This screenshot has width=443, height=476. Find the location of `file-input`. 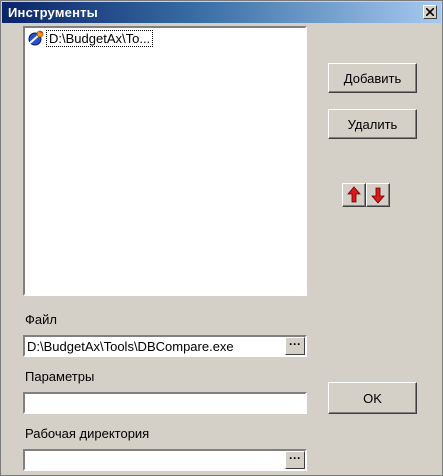

file-input is located at coordinates (154, 346).